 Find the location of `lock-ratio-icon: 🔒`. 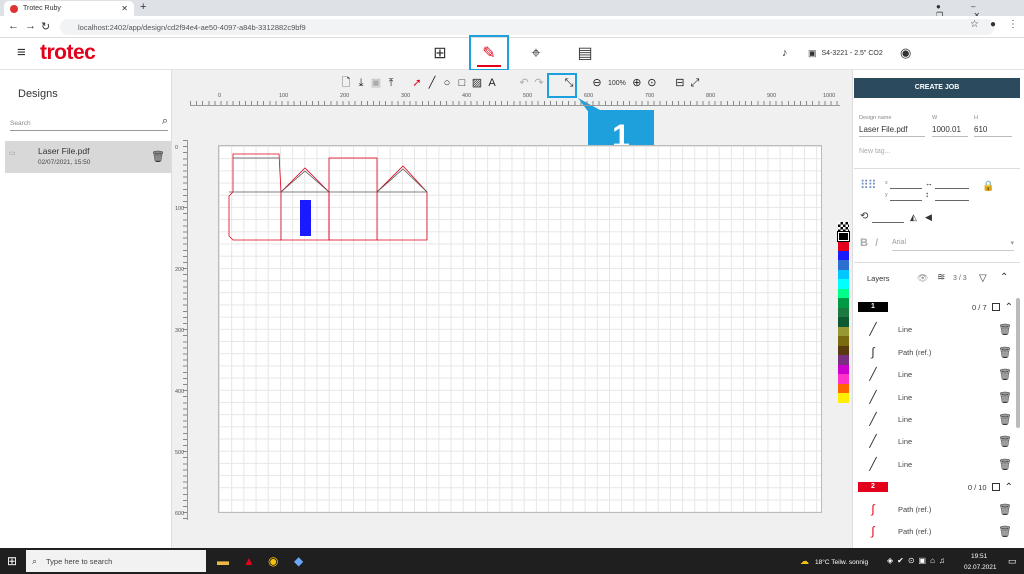

lock-ratio-icon: 🔒 is located at coordinates (988, 186).